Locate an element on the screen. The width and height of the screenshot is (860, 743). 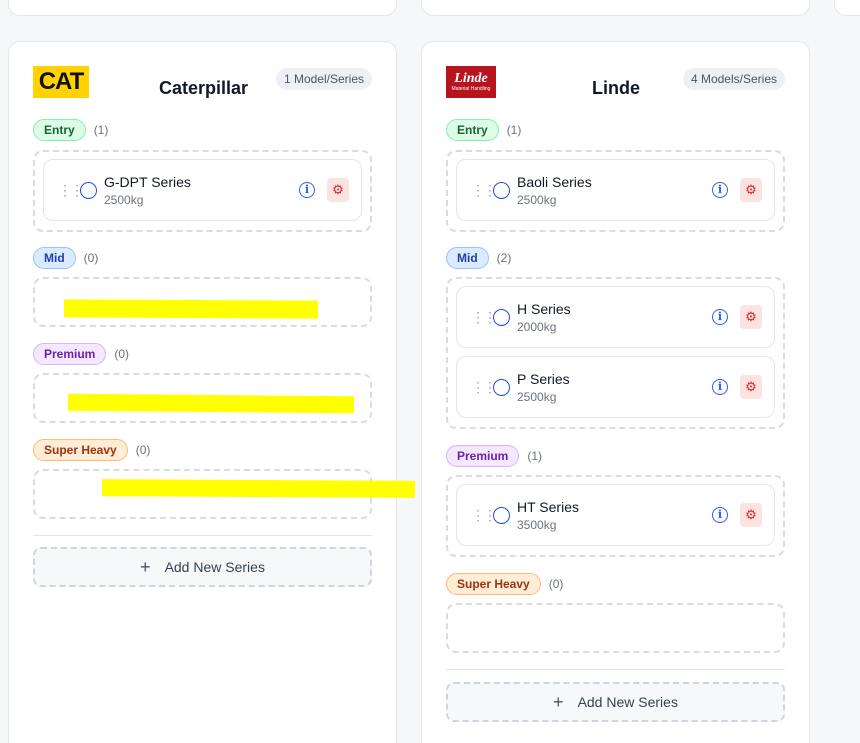
brand-name: Caterpillar is located at coordinates (204, 88).